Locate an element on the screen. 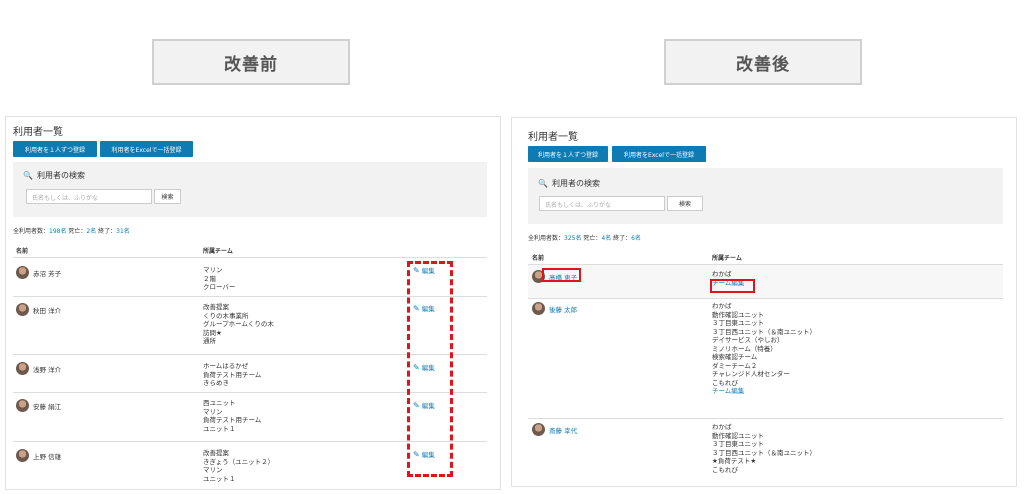  user-name: 赤沼 芳子 is located at coordinates (47, 273).